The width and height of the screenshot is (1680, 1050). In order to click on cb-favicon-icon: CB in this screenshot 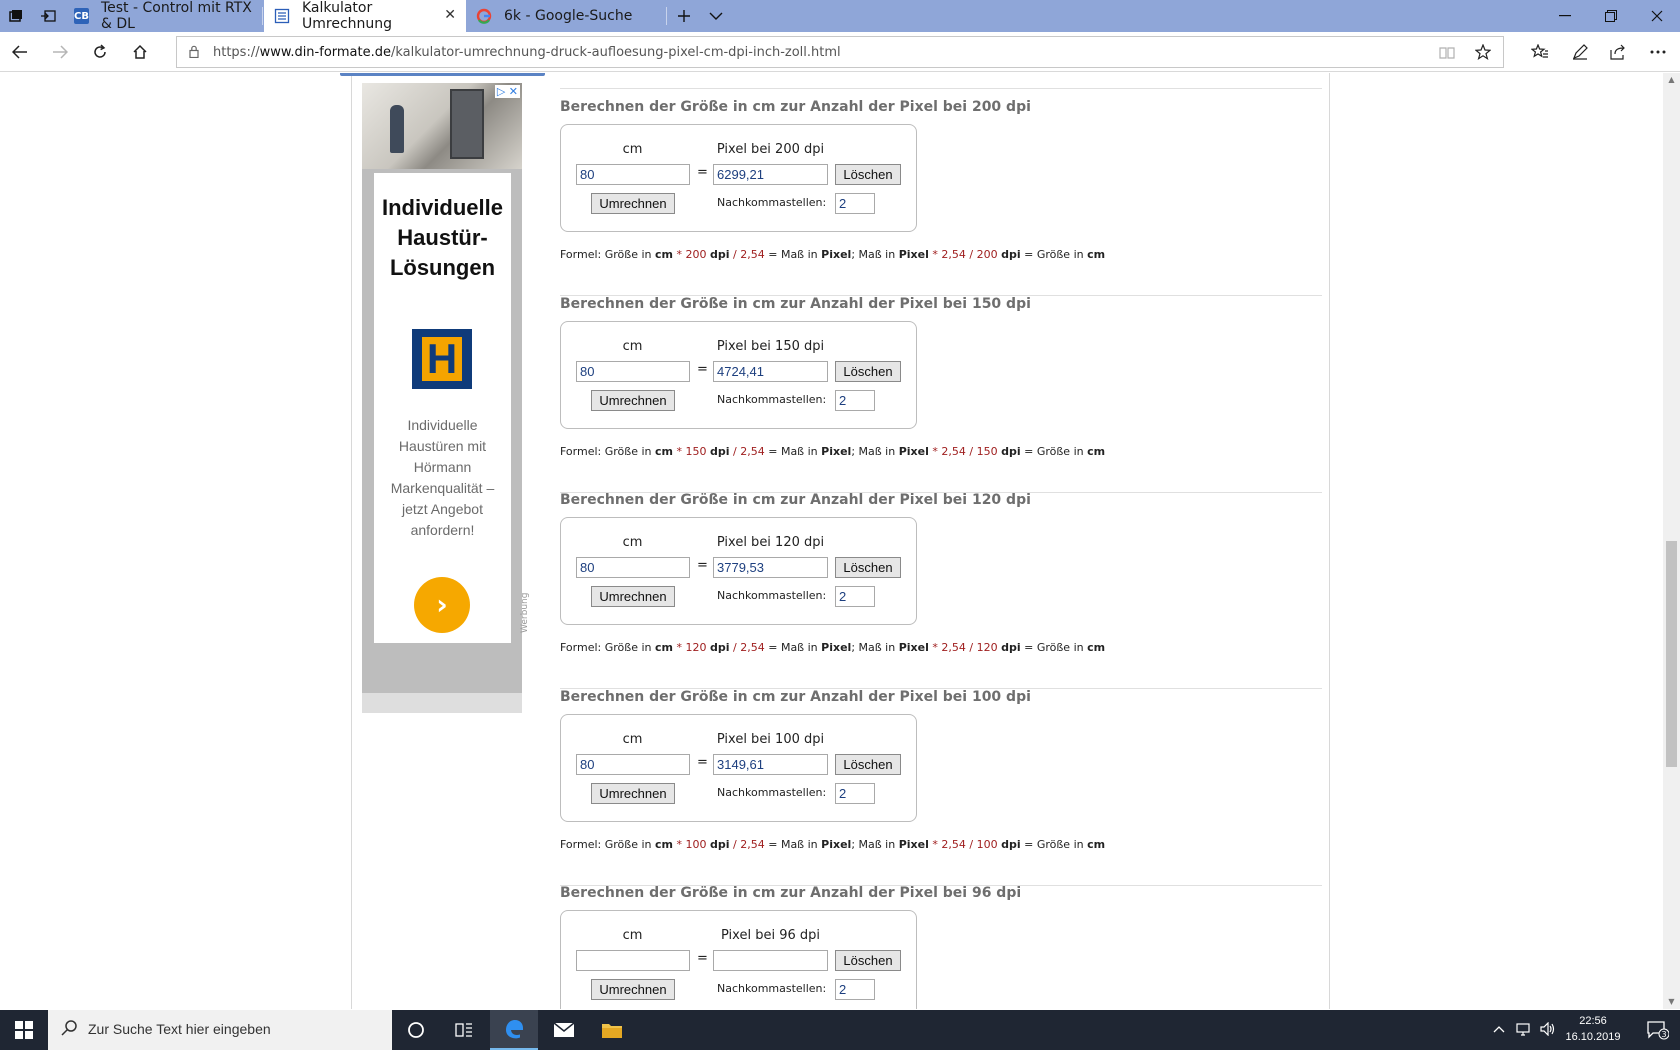, I will do `click(81, 16)`.